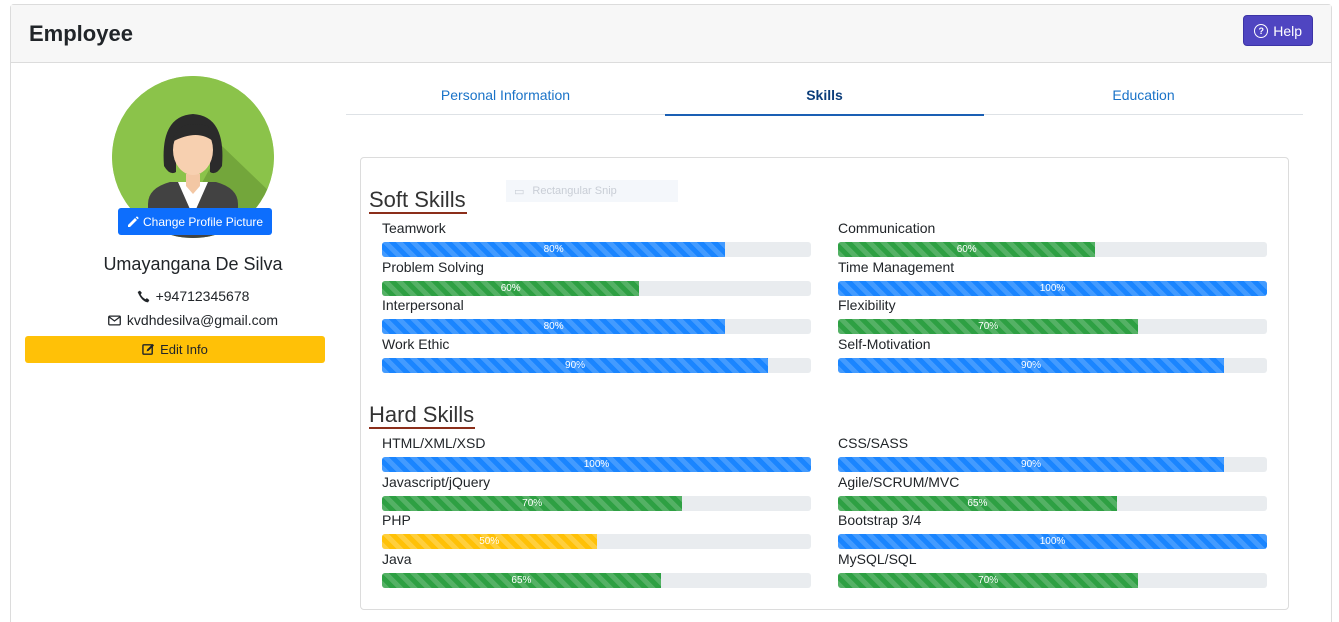  Describe the element at coordinates (1052, 453) in the screenshot. I see `skill-item: CSS/SASS 90%` at that location.